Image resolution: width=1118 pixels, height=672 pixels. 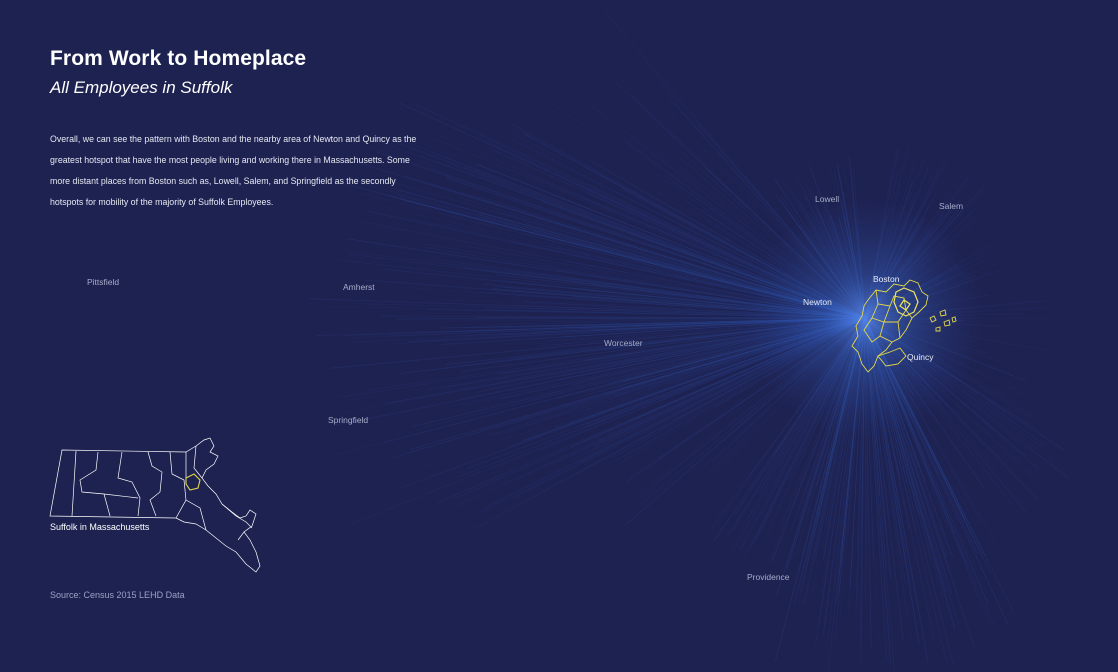 What do you see at coordinates (141, 87) in the screenshot?
I see `map-subtitle: All Employees in Suffolk` at bounding box center [141, 87].